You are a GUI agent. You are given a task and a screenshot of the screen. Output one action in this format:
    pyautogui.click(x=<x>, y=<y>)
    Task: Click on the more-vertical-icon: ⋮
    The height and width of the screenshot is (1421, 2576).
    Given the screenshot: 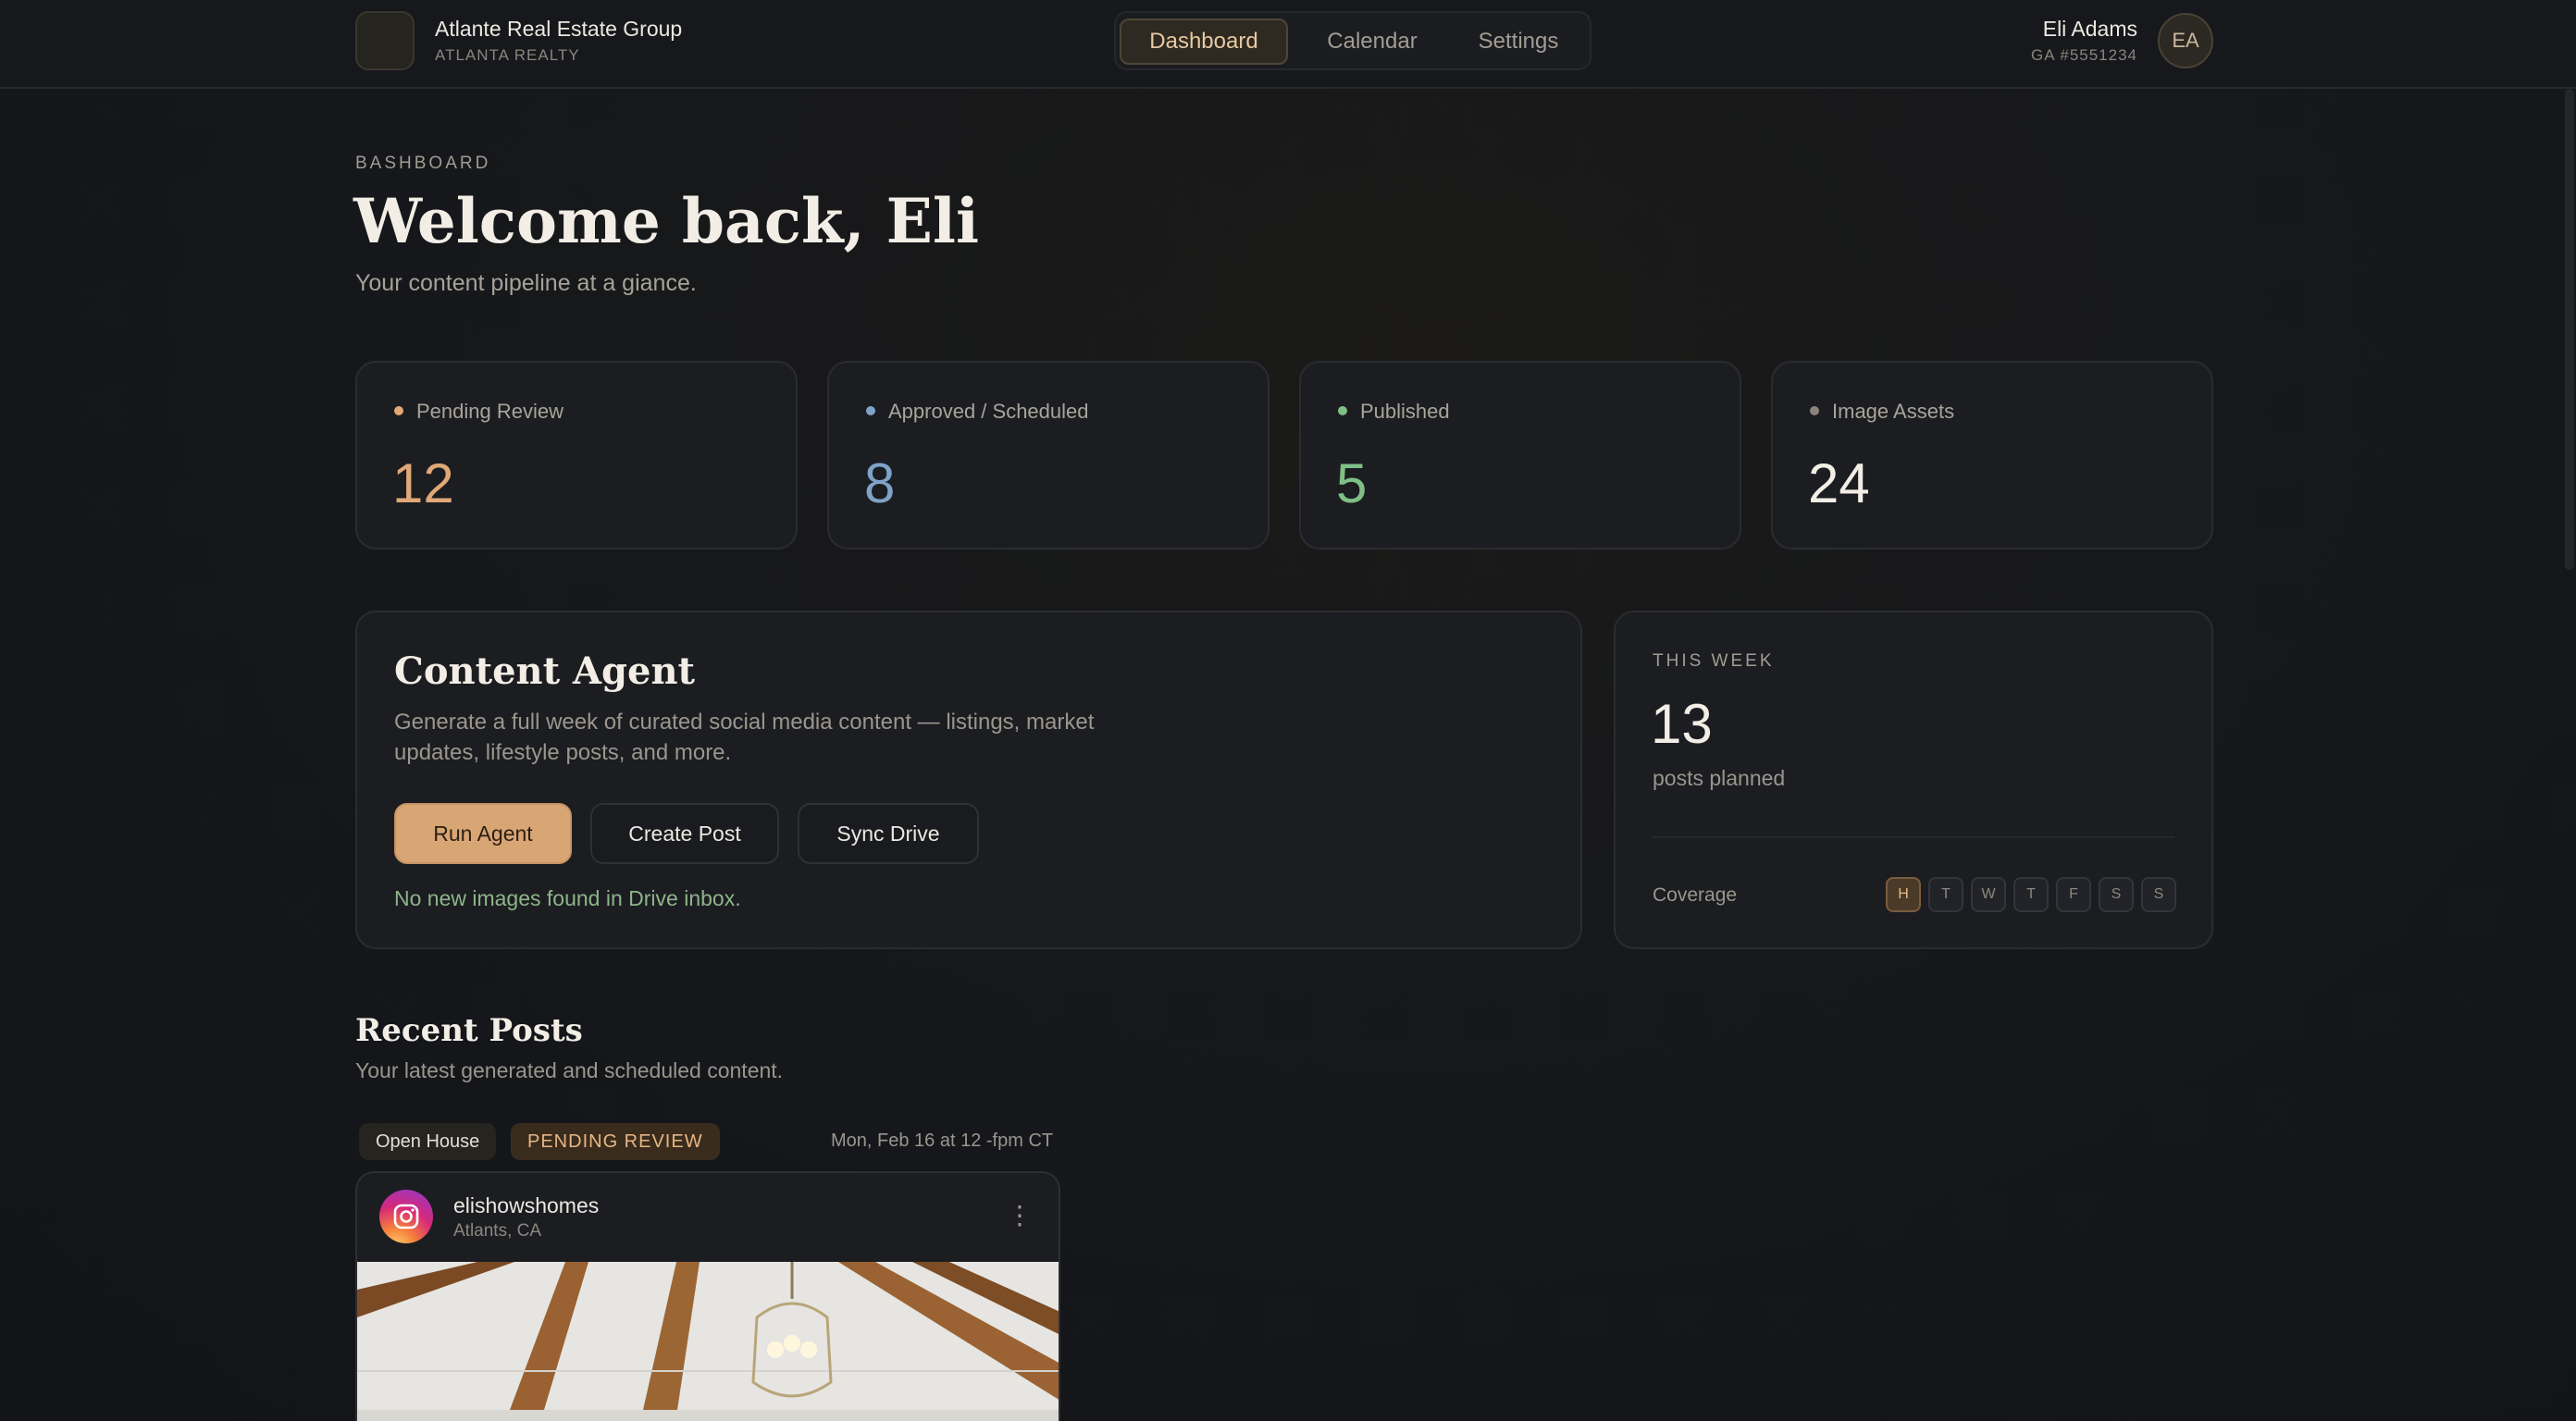 What is the action you would take?
    pyautogui.click(x=1020, y=1216)
    